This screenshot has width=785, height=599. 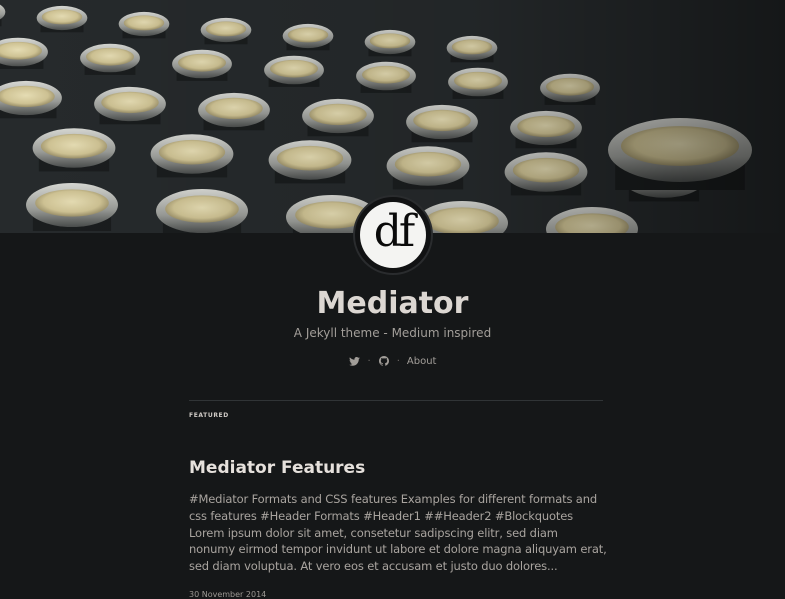 What do you see at coordinates (228, 594) in the screenshot?
I see `post-date: 30 November 2014` at bounding box center [228, 594].